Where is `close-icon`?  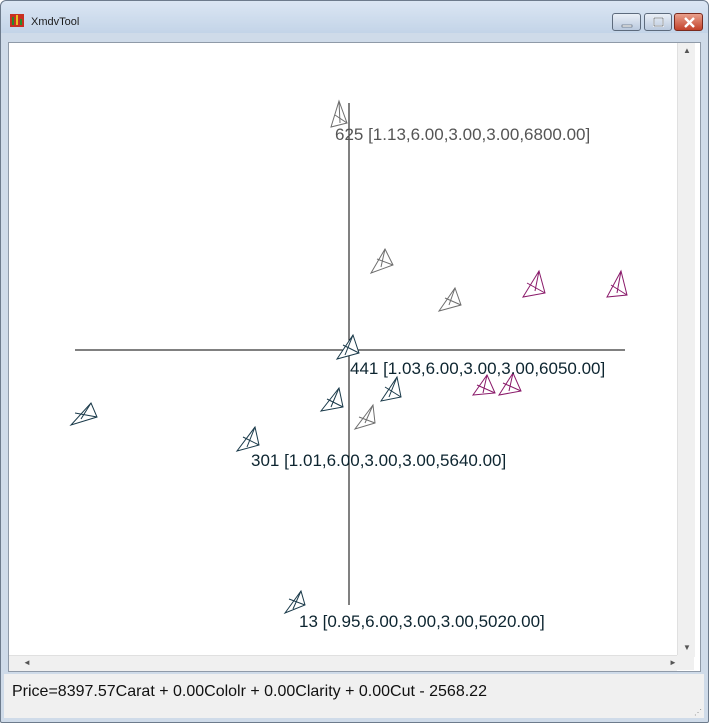 close-icon is located at coordinates (689, 22).